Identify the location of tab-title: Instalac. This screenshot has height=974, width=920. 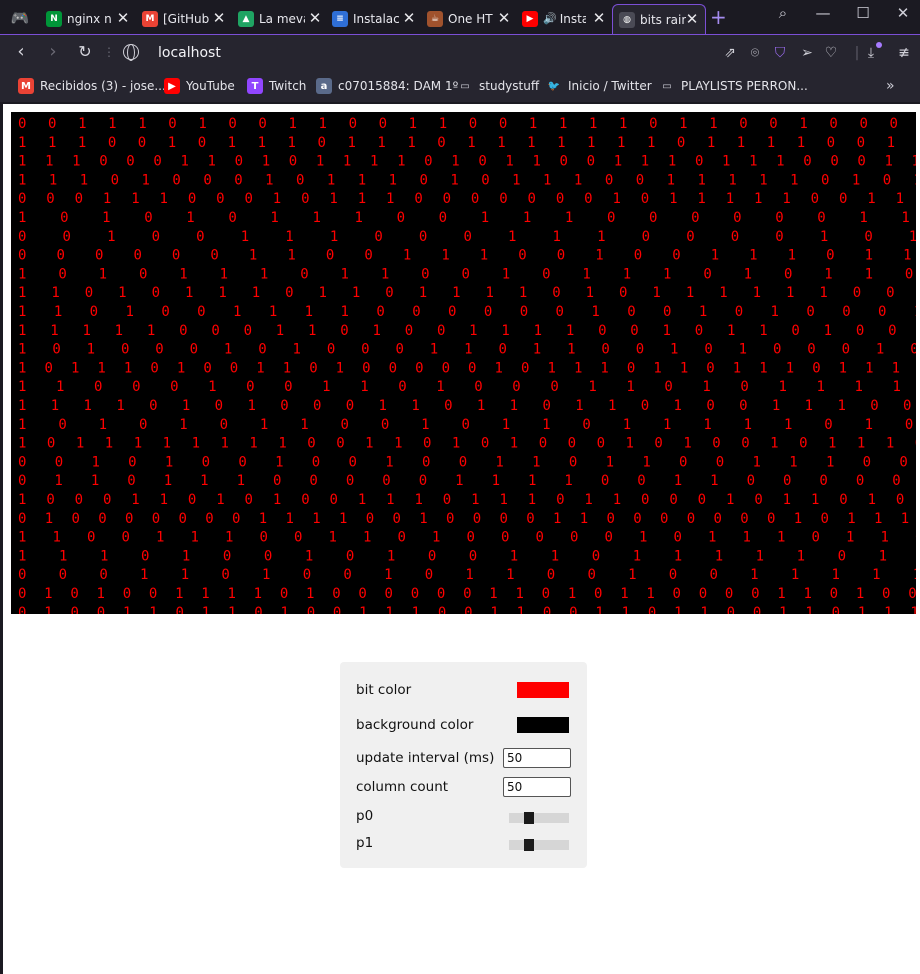
(376, 18).